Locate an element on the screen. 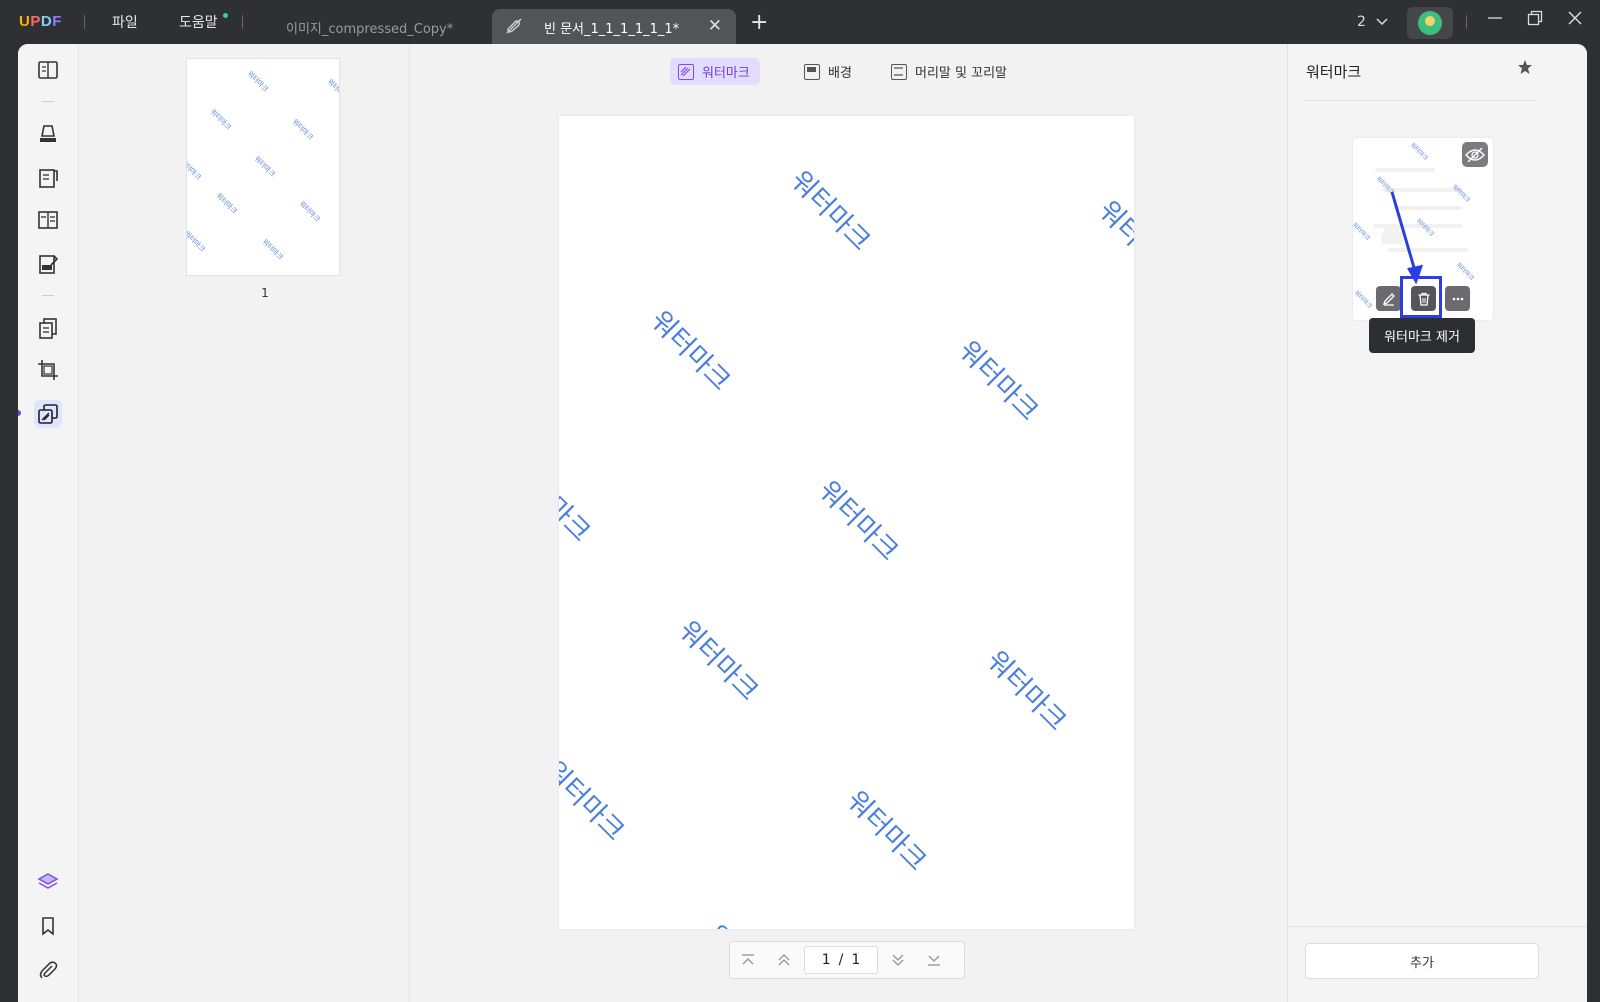 This screenshot has width=1600, height=1002. form-icon is located at coordinates (48, 220).